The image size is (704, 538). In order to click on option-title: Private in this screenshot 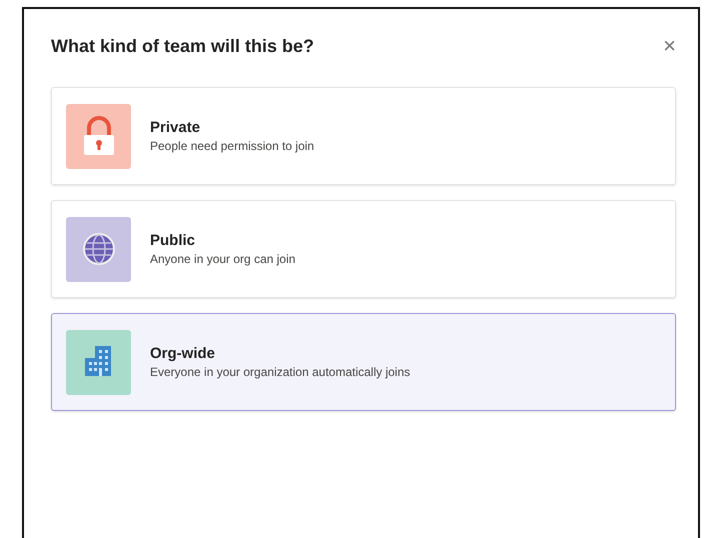, I will do `click(176, 127)`.